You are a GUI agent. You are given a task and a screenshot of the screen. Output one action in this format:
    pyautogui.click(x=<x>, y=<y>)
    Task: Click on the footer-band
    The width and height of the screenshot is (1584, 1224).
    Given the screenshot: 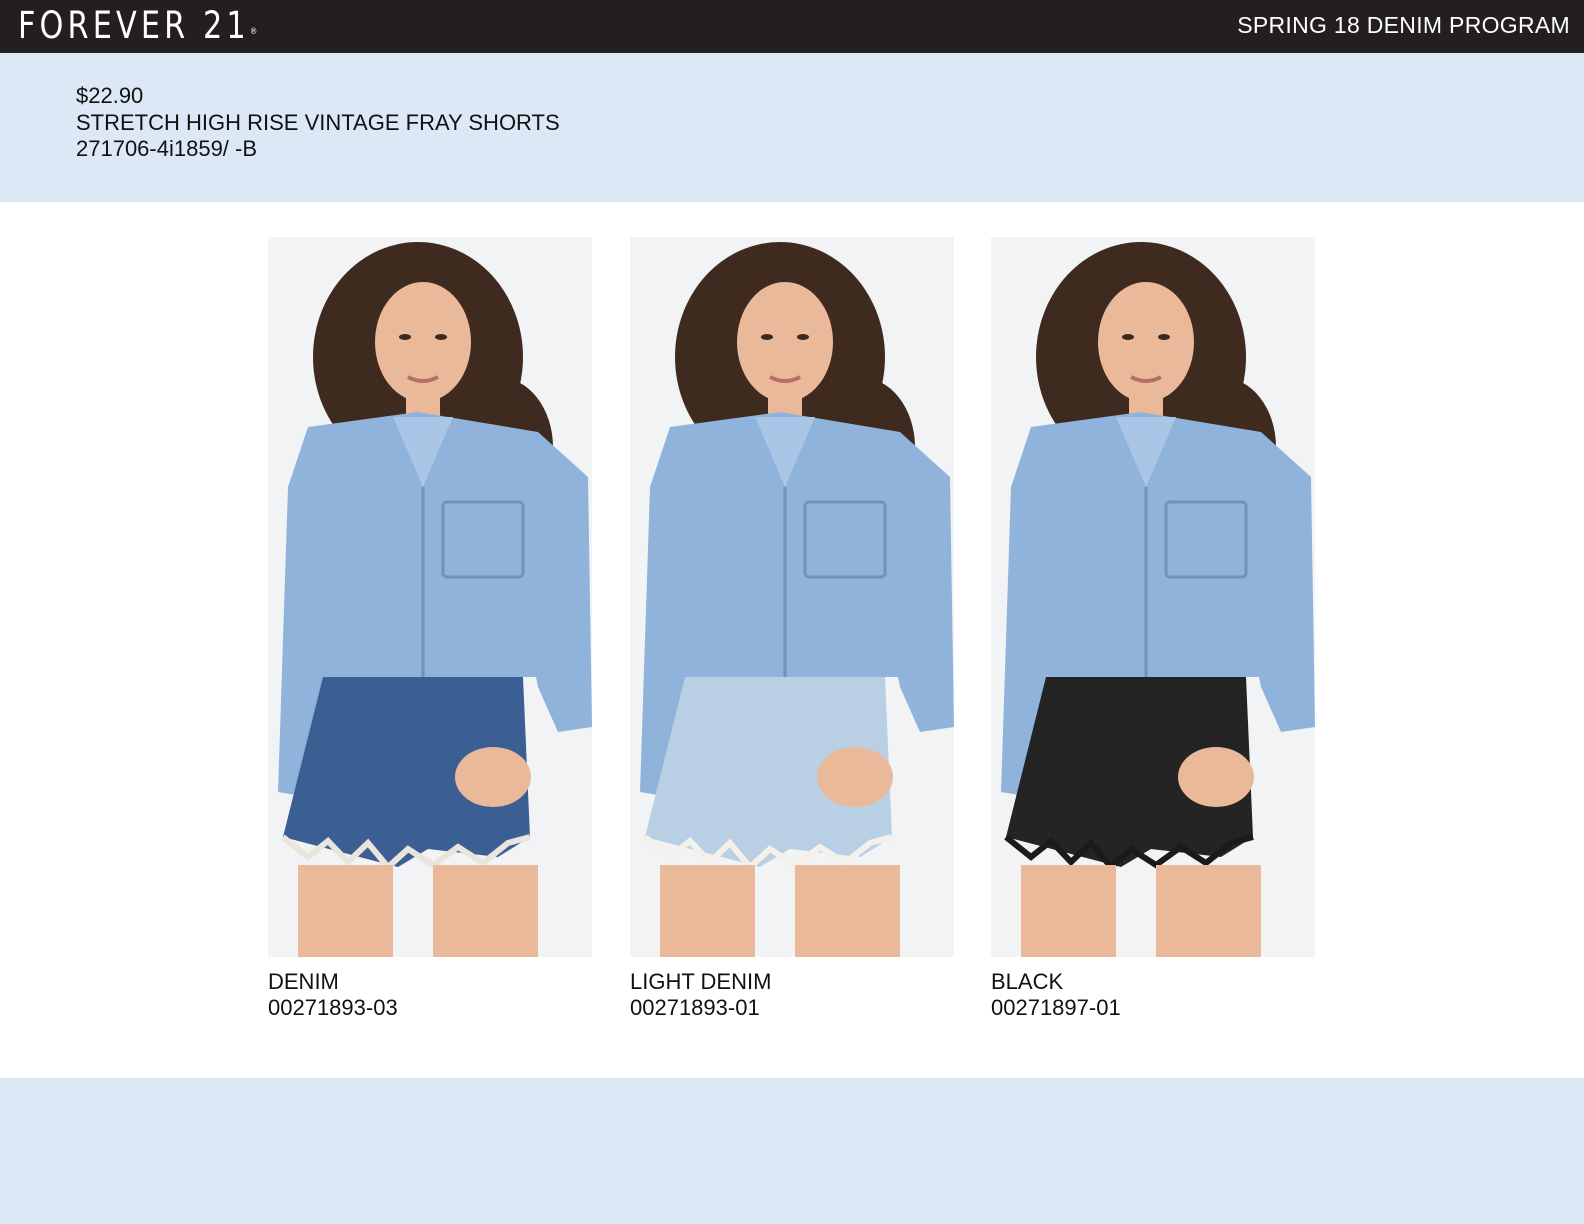 What is the action you would take?
    pyautogui.click(x=792, y=1151)
    